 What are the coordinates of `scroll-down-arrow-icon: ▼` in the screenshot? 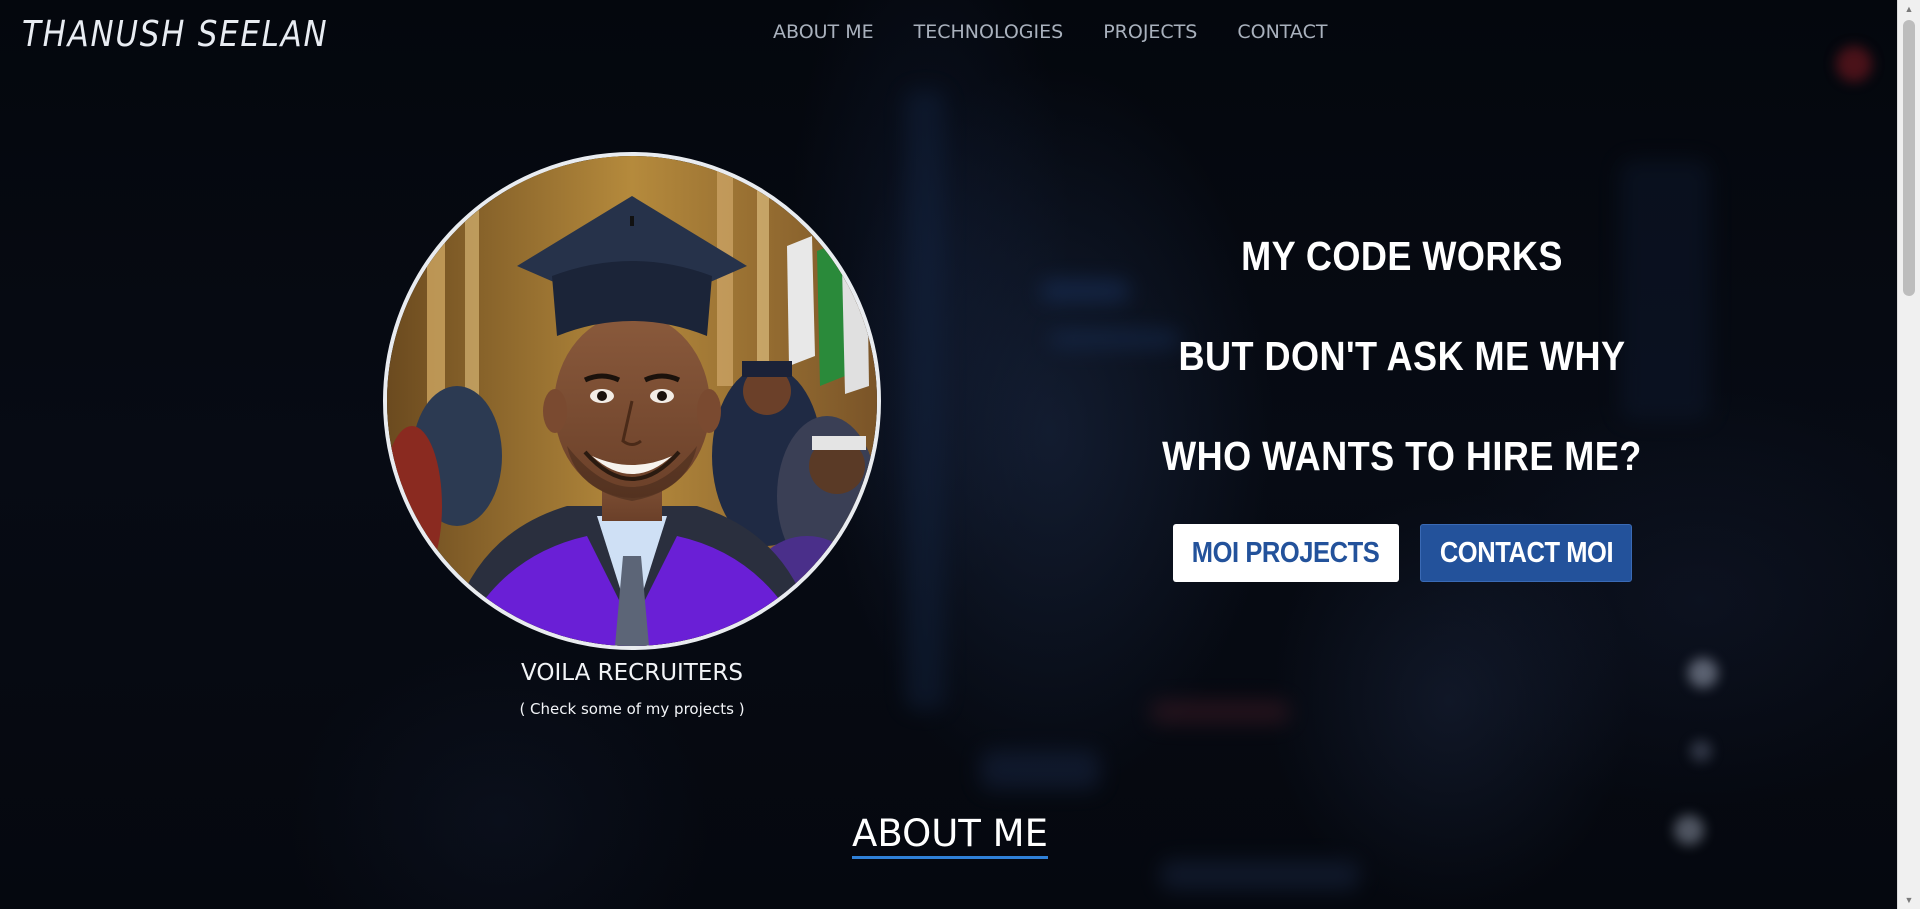 It's located at (1909, 900).